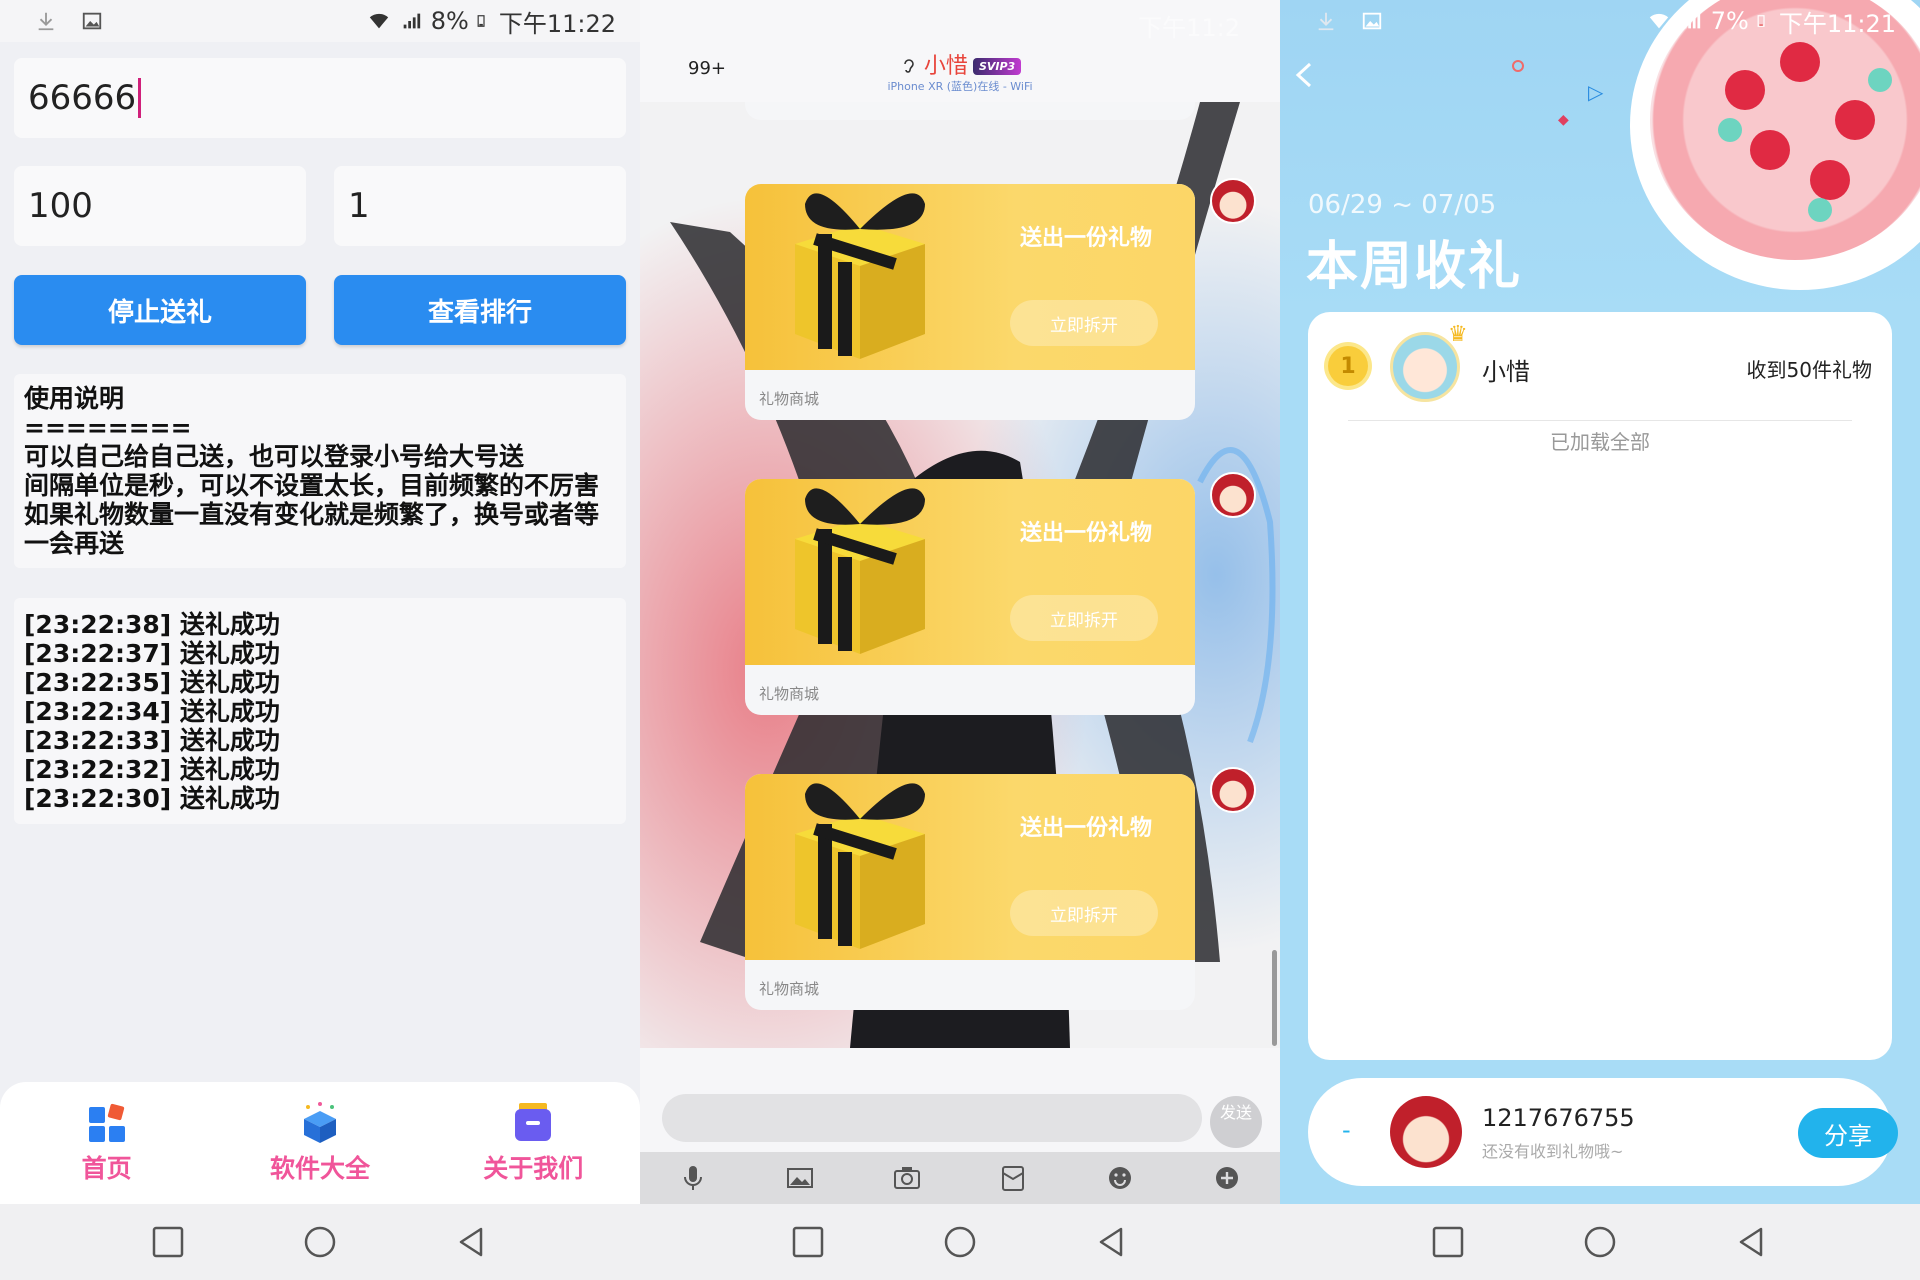 This screenshot has width=1920, height=1280. I want to click on plus-icon, so click(1227, 1178).